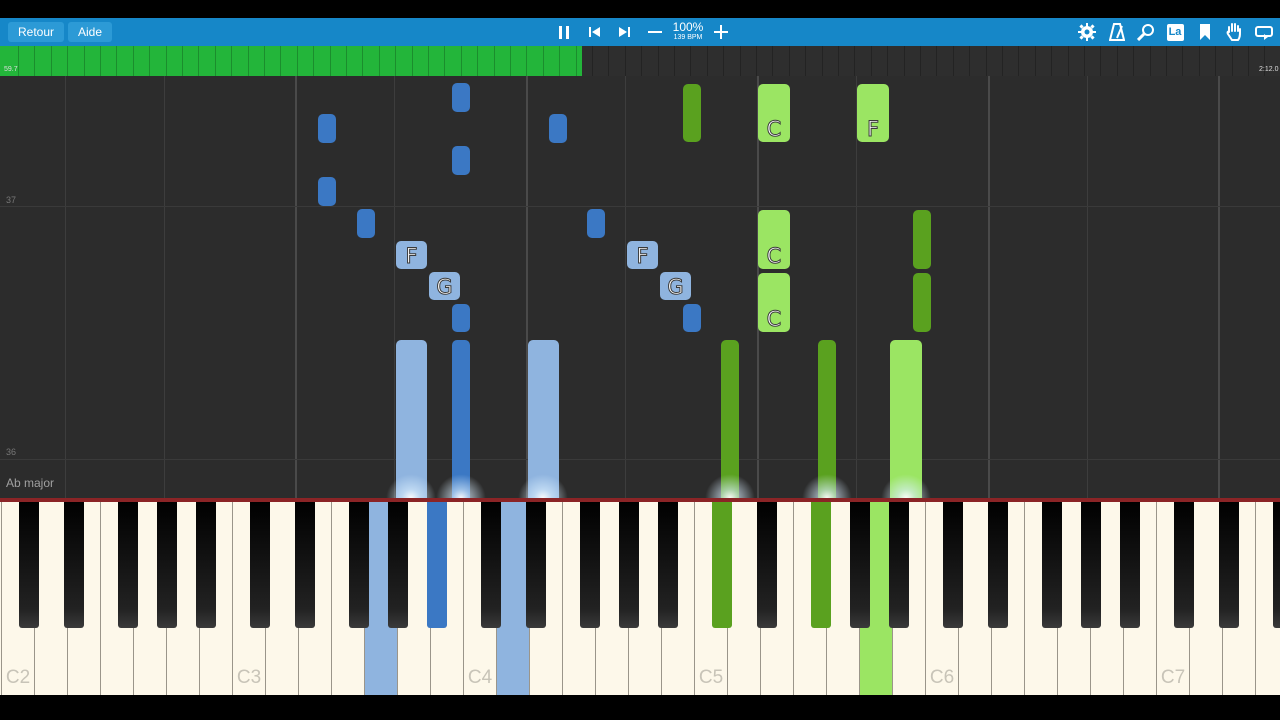  What do you see at coordinates (1087, 287) in the screenshot?
I see `gridline` at bounding box center [1087, 287].